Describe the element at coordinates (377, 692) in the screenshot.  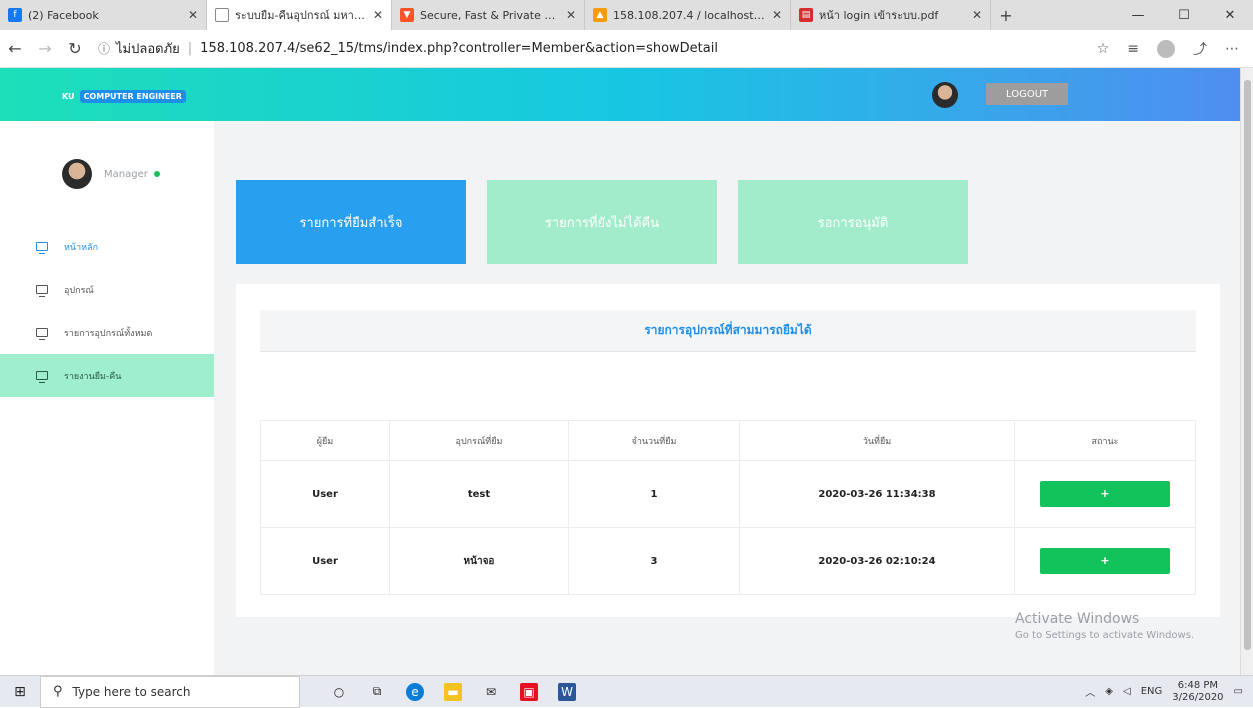
I see `task-view-icon: ⧉` at that location.